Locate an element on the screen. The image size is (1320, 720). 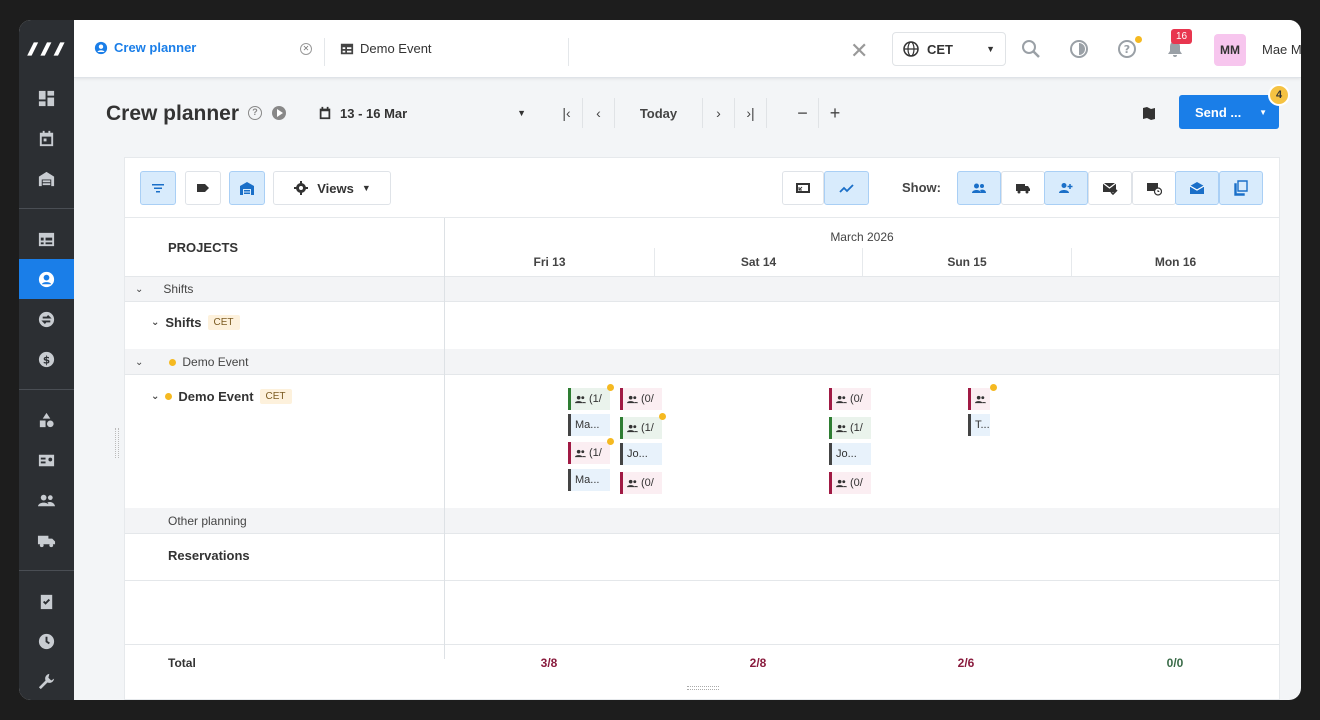
mail-check-icon is located at coordinates (1110, 189).